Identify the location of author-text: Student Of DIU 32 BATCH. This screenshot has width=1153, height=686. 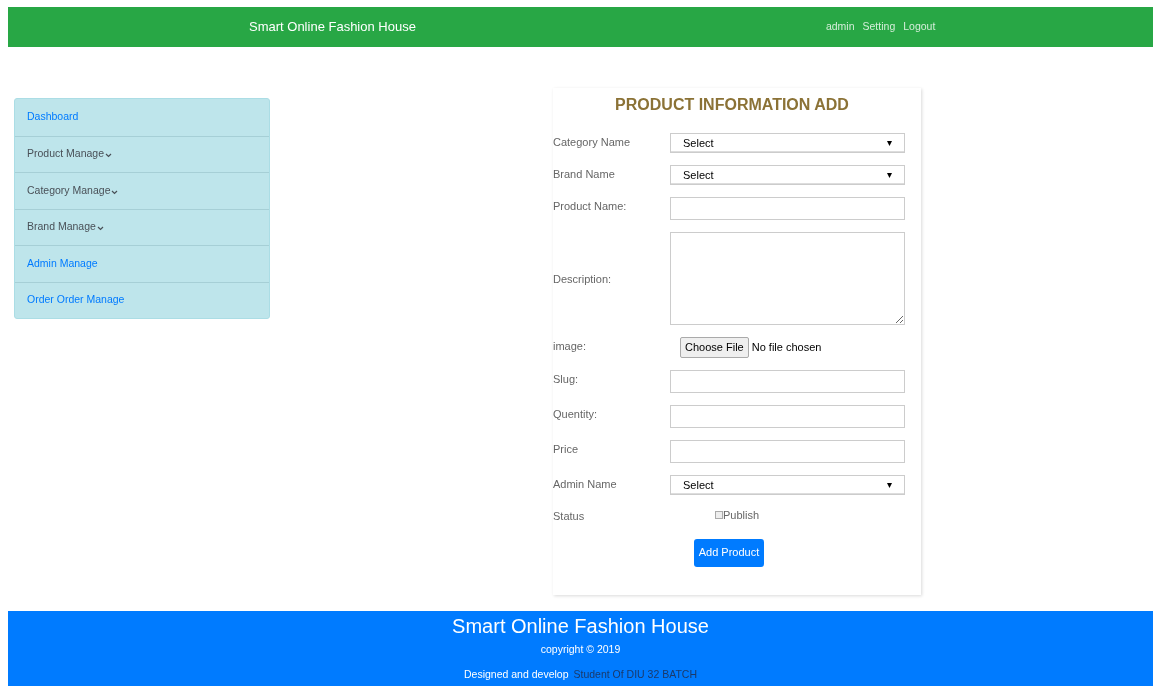
(635, 673).